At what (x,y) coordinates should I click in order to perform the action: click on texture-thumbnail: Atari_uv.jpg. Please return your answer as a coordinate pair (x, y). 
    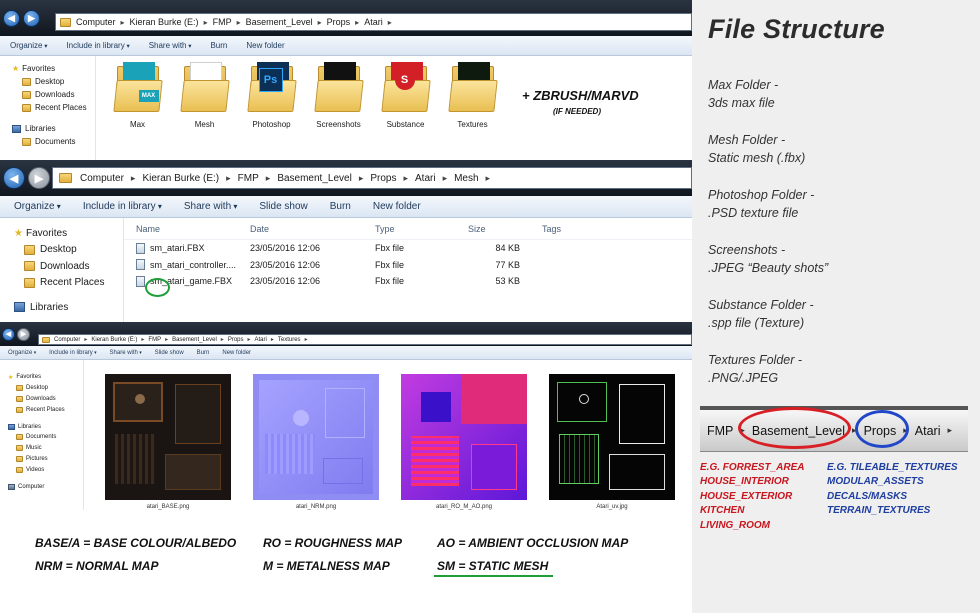
    Looking at the image, I should click on (612, 442).